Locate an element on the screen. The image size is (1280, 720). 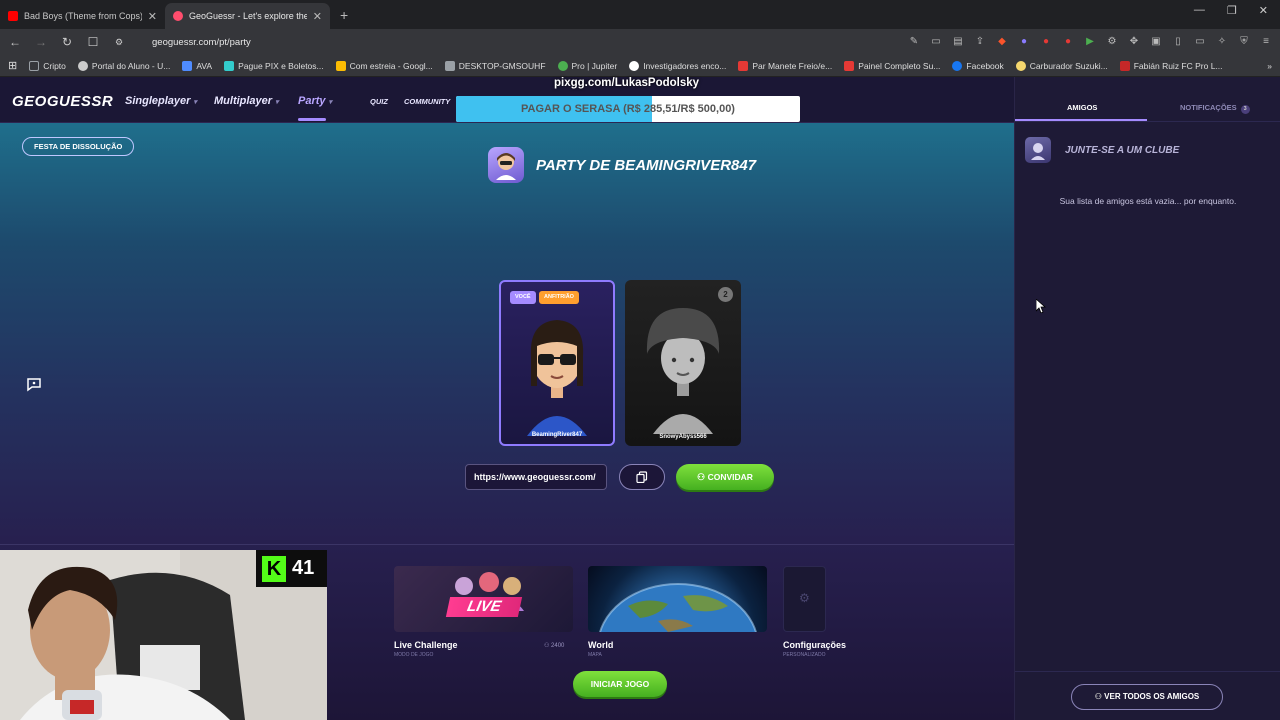
view-all-friends-button: ⚇ VER TODOS OS AMIGOS is located at coordinates (1147, 697).